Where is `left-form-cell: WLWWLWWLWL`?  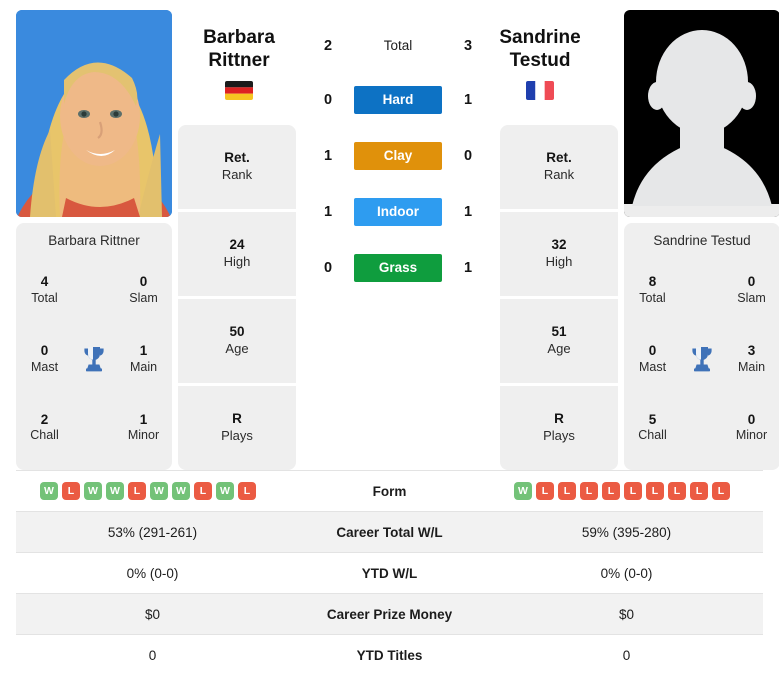 left-form-cell: WLWWLWWLWL is located at coordinates (152, 491).